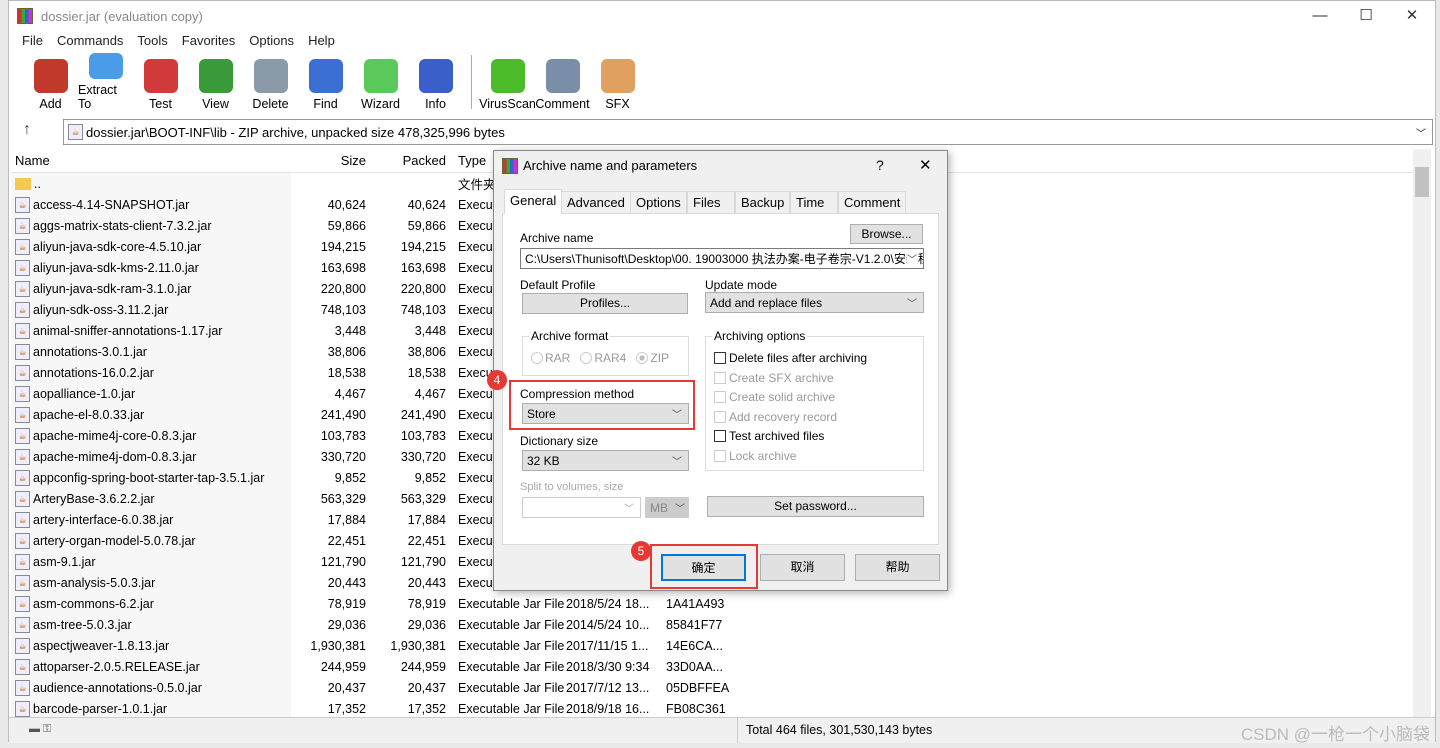  Describe the element at coordinates (711, 202) in the screenshot. I see `tab-files: Files` at that location.